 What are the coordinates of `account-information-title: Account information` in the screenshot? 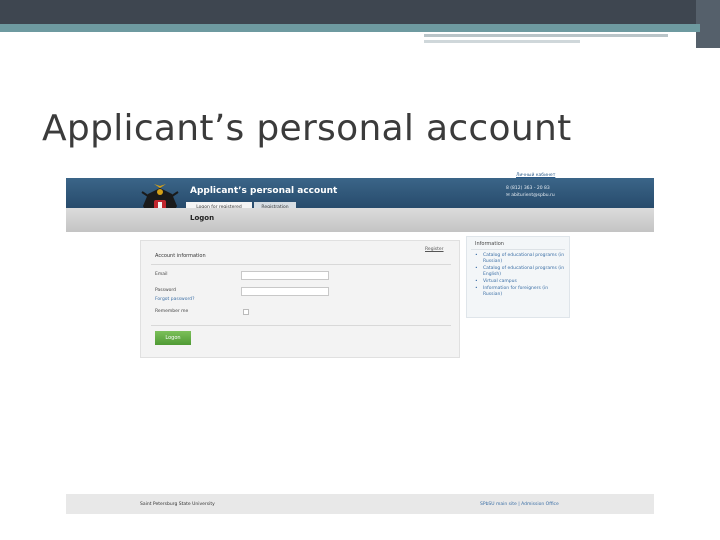 It's located at (180, 256).